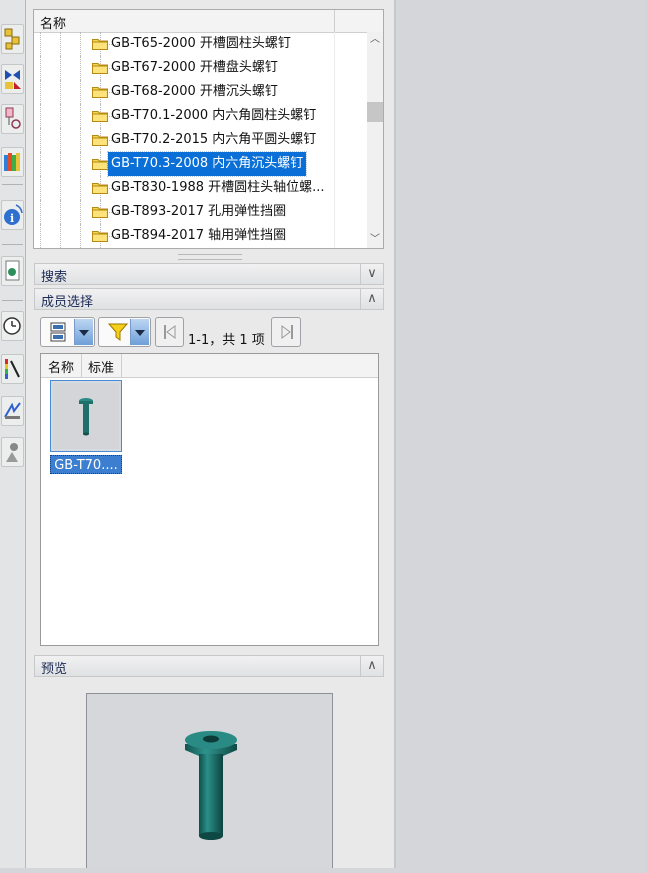  I want to click on part-navigator-icon, so click(12, 119).